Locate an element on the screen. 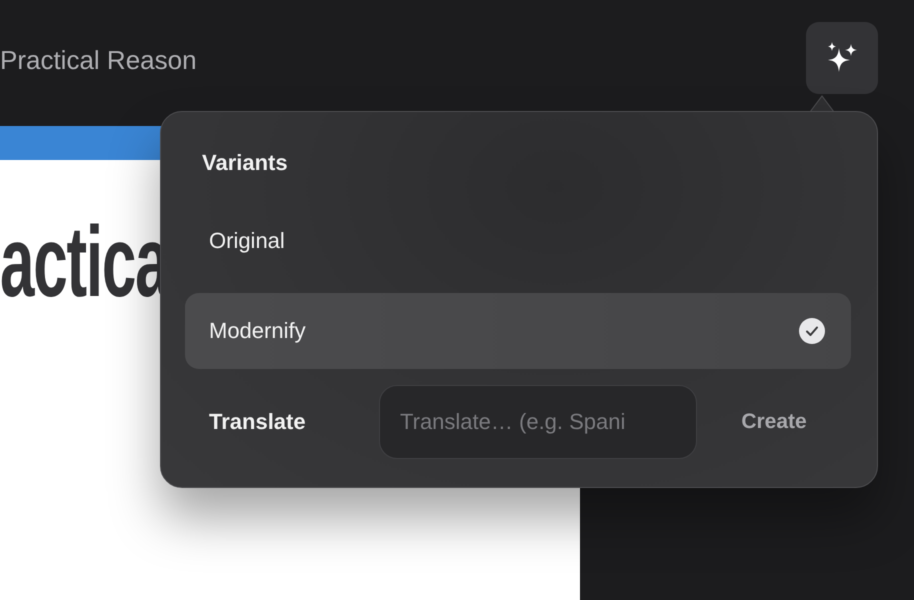 Image resolution: width=914 pixels, height=600 pixels. variant-option: Modernify is located at coordinates (518, 331).